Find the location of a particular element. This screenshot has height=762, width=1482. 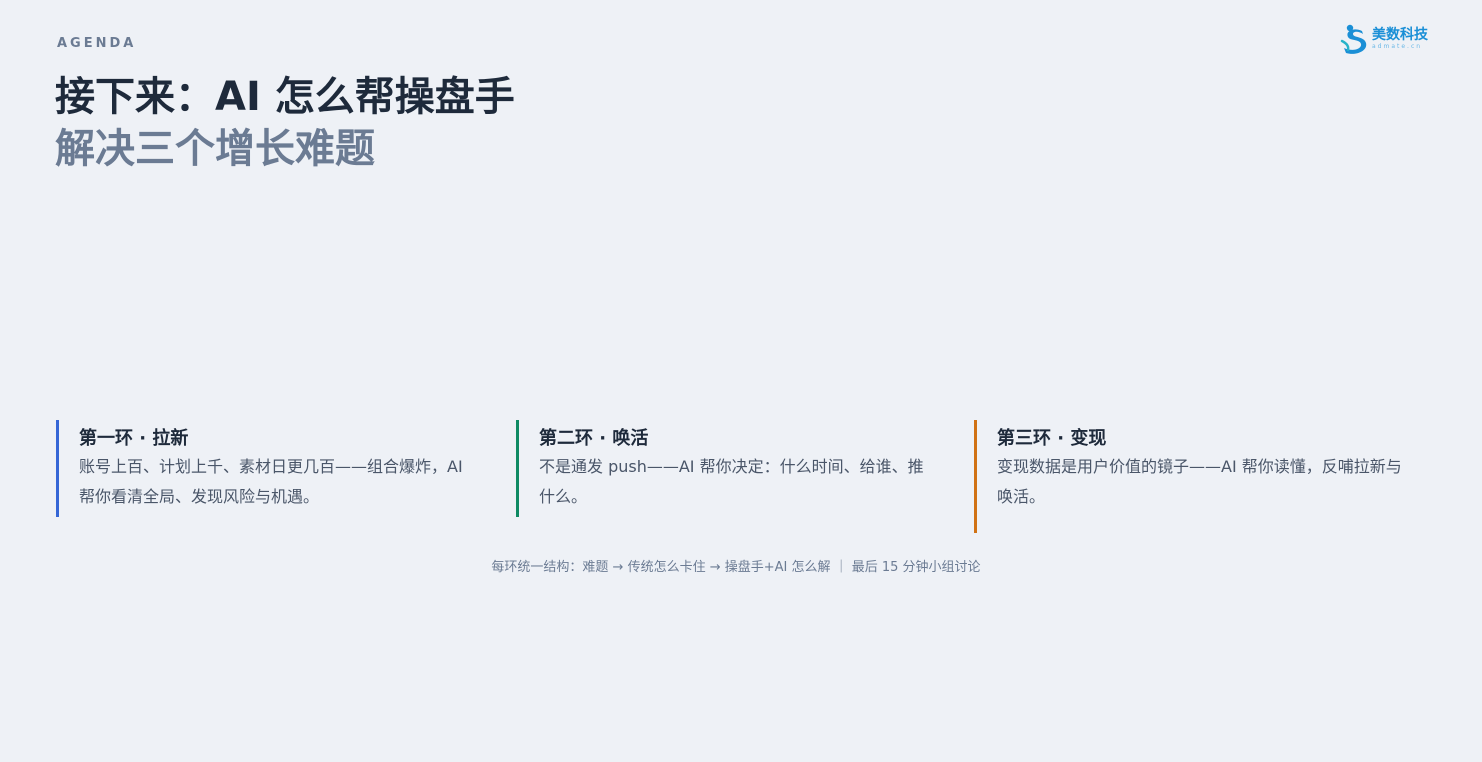

company-logo: 美数科技 admate.cn is located at coordinates (1386, 39).